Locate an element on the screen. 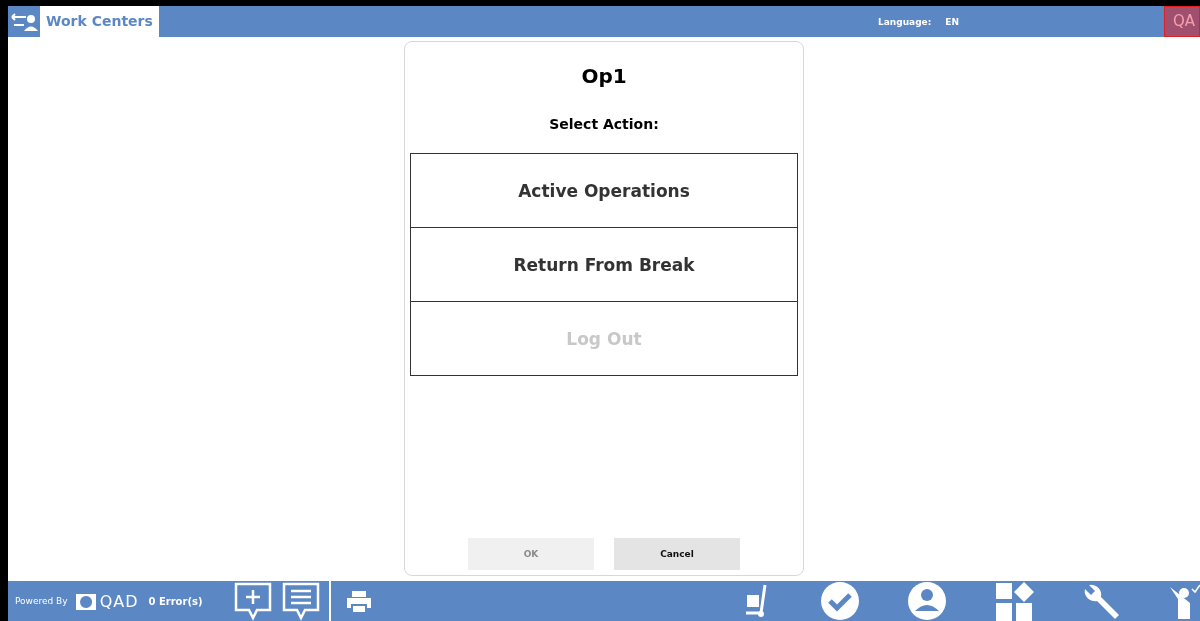  shapes-icon is located at coordinates (1014, 601).